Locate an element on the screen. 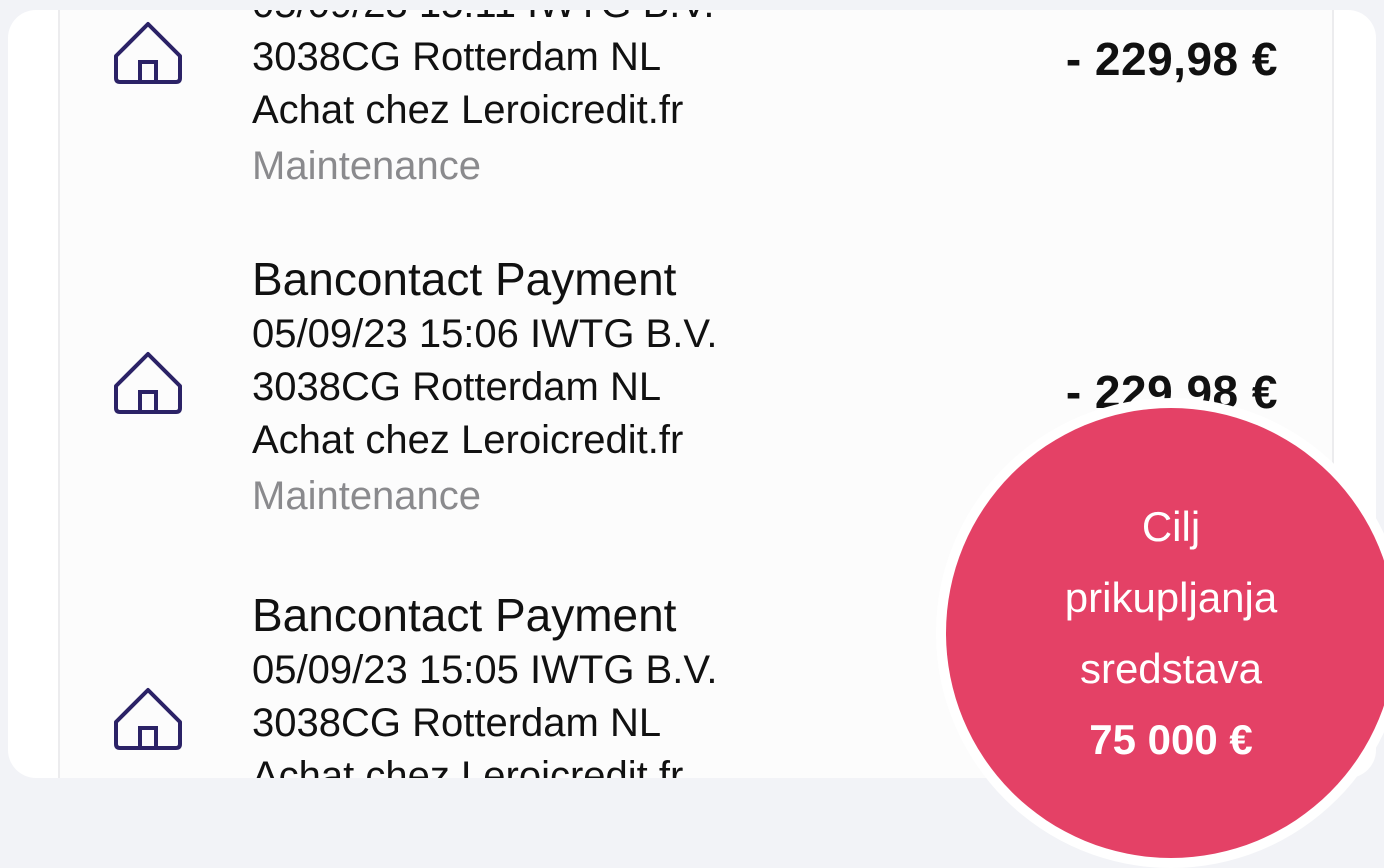 This screenshot has height=868, width=1384. transaction-line1: 05/09/23 15:05 IWTG B.V. is located at coordinates (485, 670).